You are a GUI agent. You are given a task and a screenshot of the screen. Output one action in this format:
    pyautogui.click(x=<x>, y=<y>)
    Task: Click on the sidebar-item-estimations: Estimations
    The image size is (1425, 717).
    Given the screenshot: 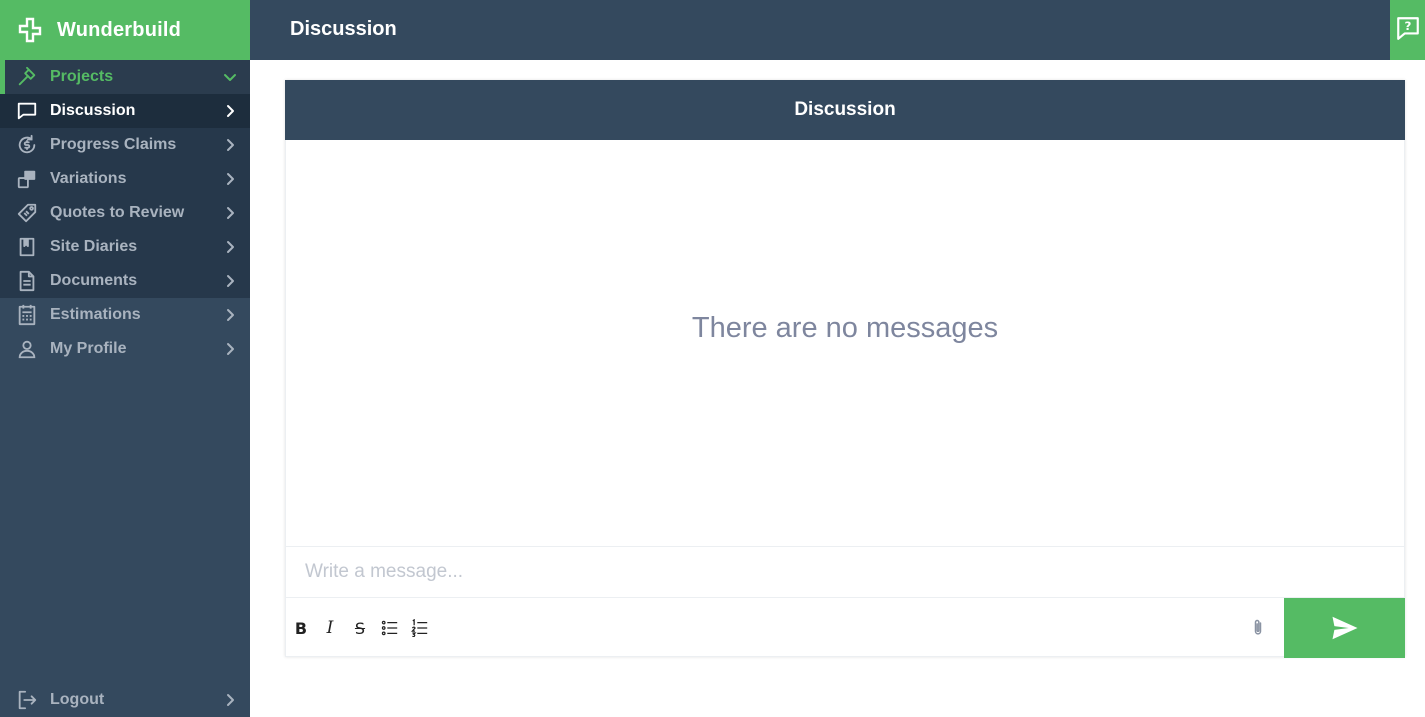 What is the action you would take?
    pyautogui.click(x=125, y=315)
    